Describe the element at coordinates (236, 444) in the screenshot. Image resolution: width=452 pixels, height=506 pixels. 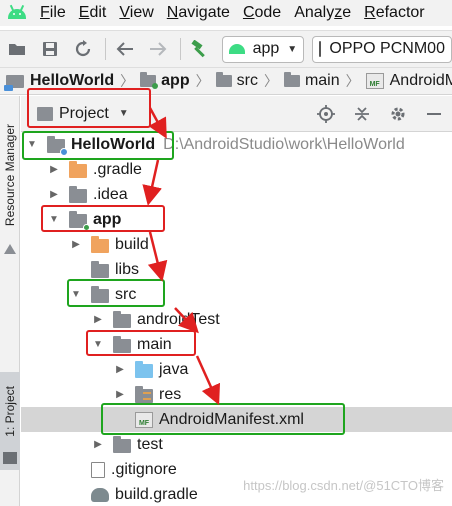
I see `tree-row-test: ▶ test` at that location.